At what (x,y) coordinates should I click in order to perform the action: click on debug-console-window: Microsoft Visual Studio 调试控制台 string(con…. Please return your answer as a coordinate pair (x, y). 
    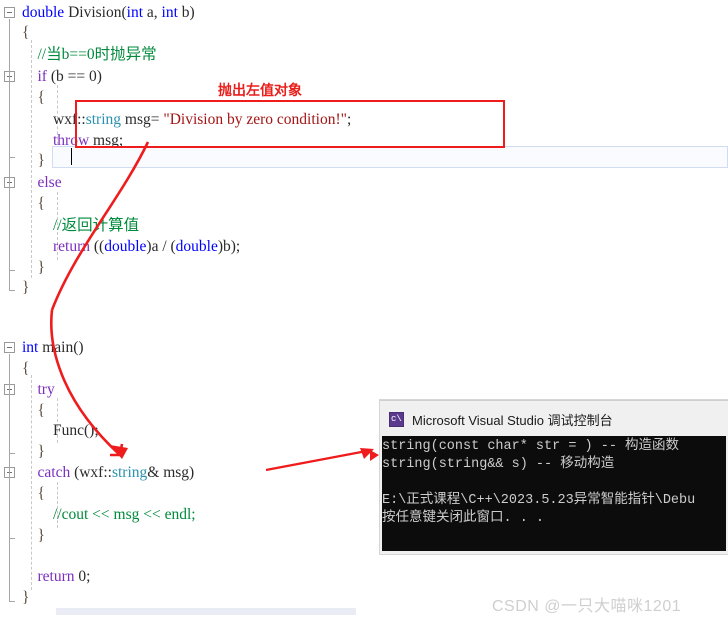
    Looking at the image, I should click on (554, 477).